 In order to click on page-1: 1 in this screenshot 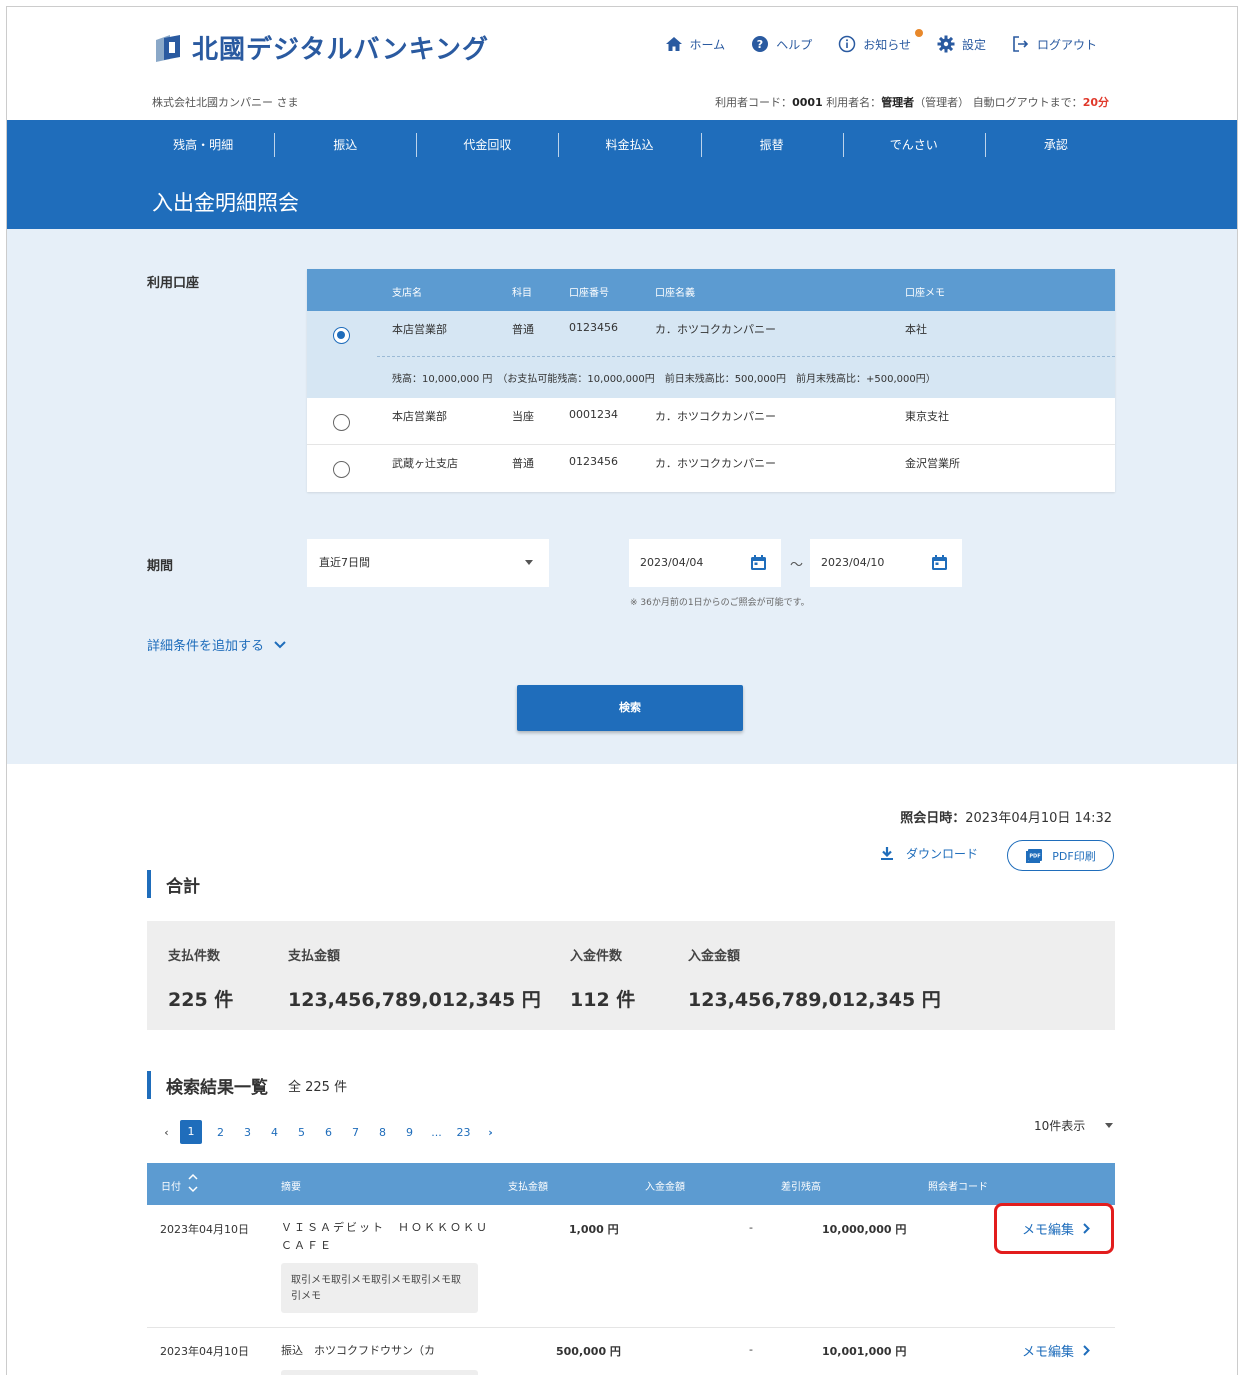, I will do `click(191, 1132)`.